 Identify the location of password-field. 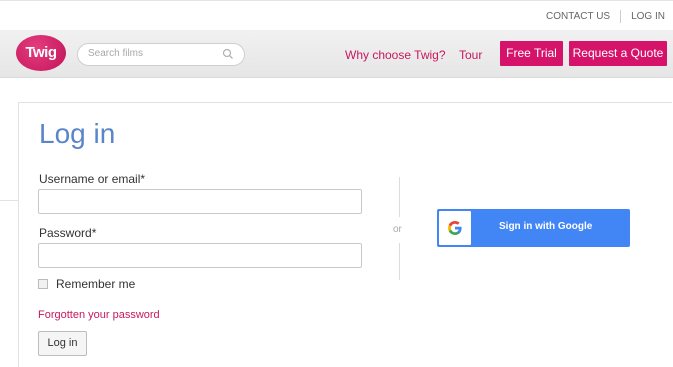
(200, 255).